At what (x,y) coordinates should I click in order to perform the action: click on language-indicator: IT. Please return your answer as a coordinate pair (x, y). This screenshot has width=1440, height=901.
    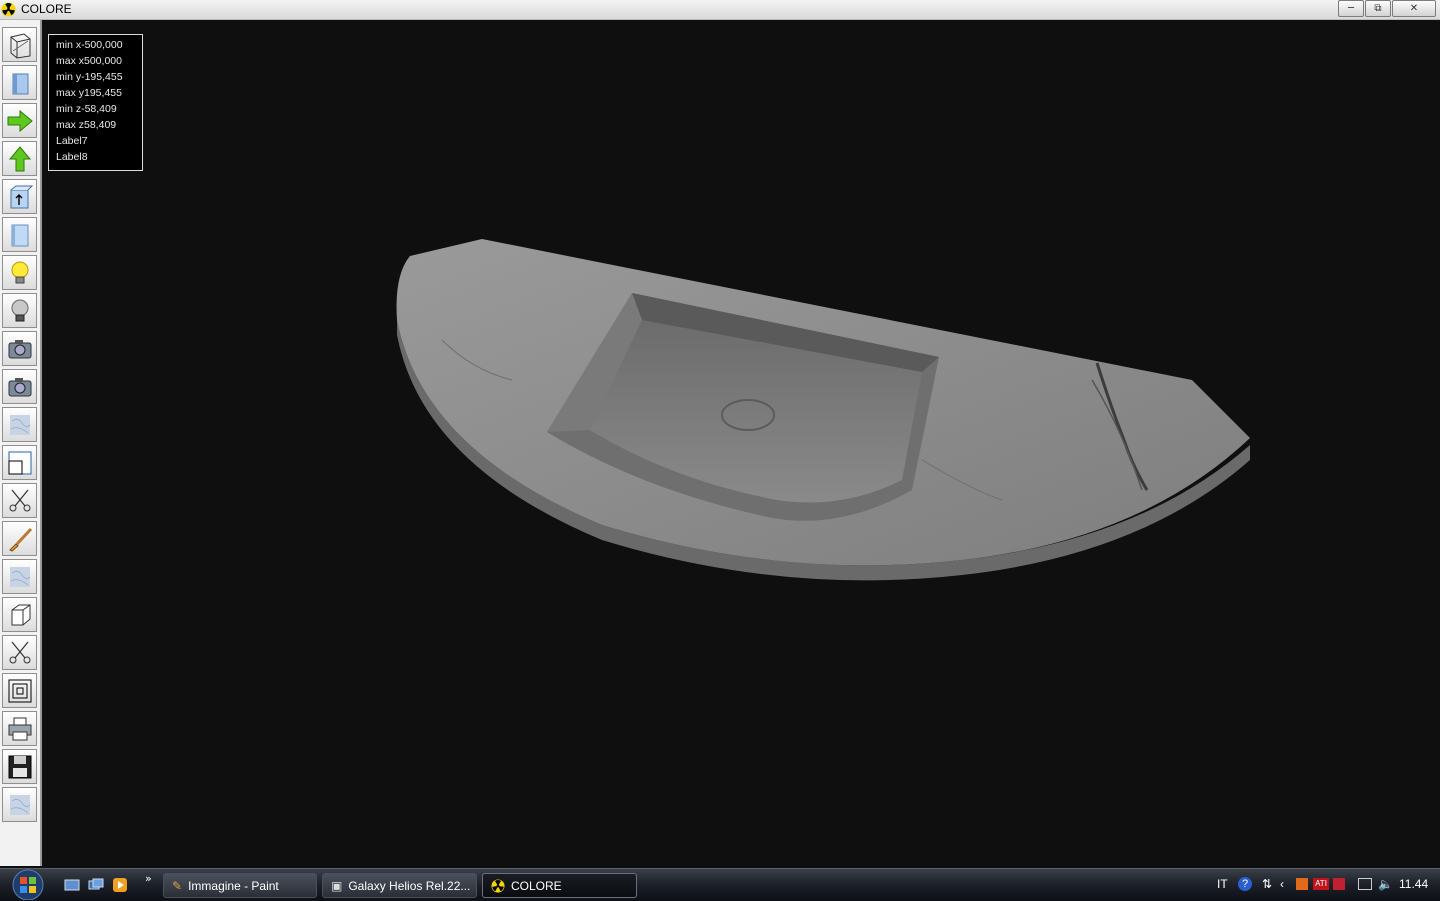
    Looking at the image, I should click on (1222, 884).